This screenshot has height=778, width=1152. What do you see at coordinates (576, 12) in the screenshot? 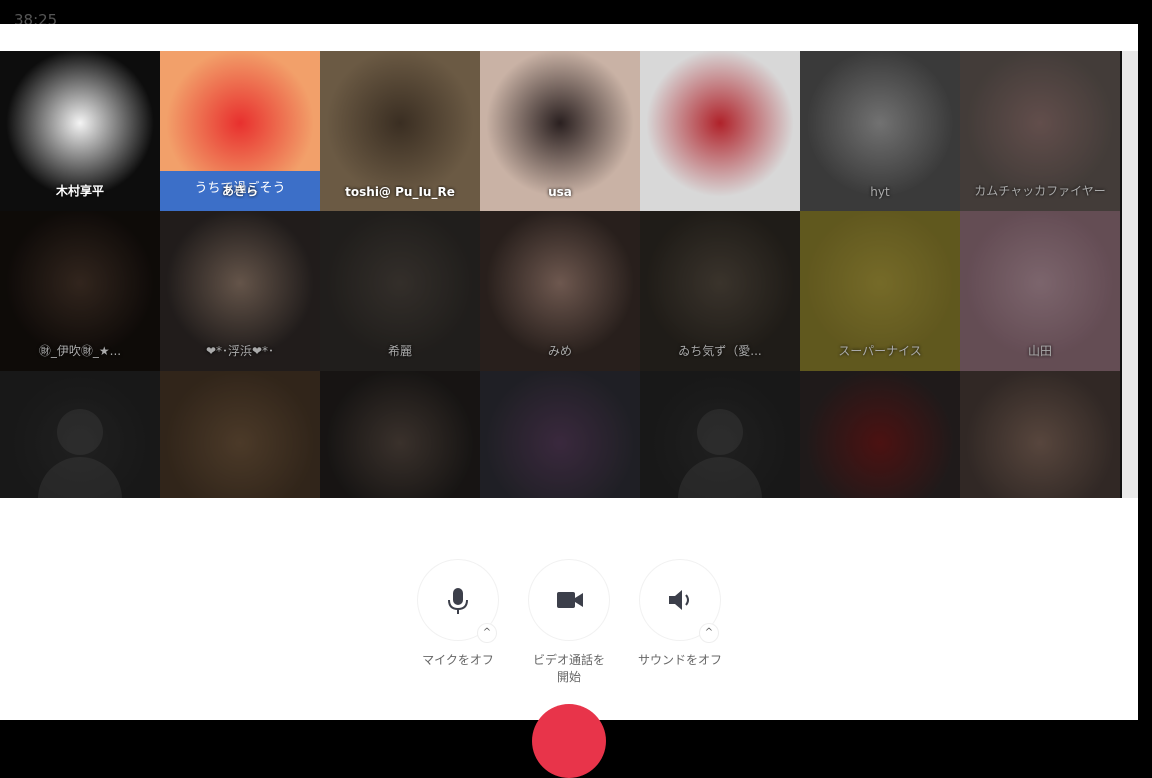
I see `top-bar: 38:25` at bounding box center [576, 12].